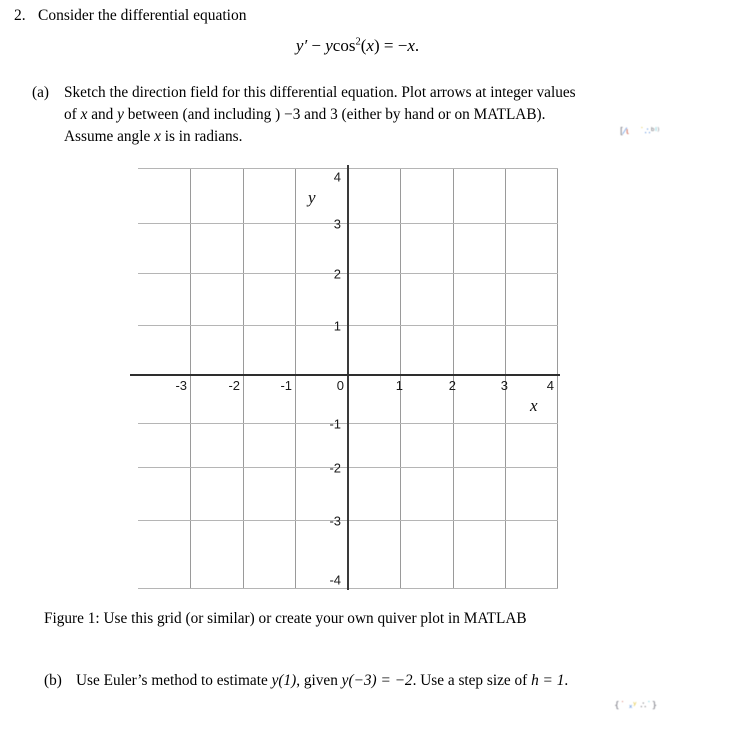 Image resolution: width=743 pixels, height=736 pixels. I want to click on y-tick-label-neg4: -4, so click(335, 580).